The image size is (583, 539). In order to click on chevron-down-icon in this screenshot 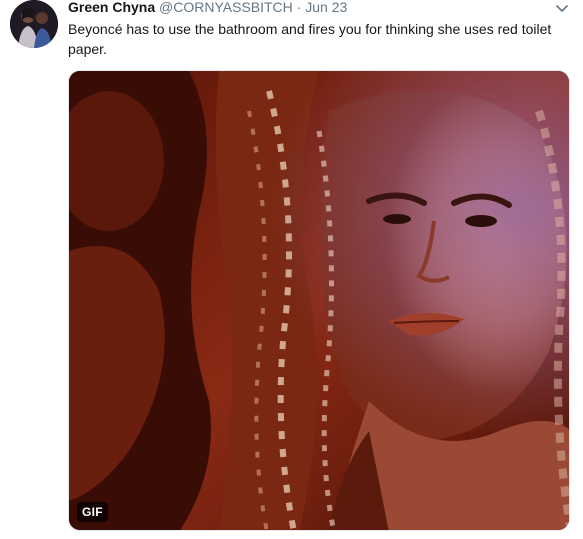, I will do `click(562, 8)`.